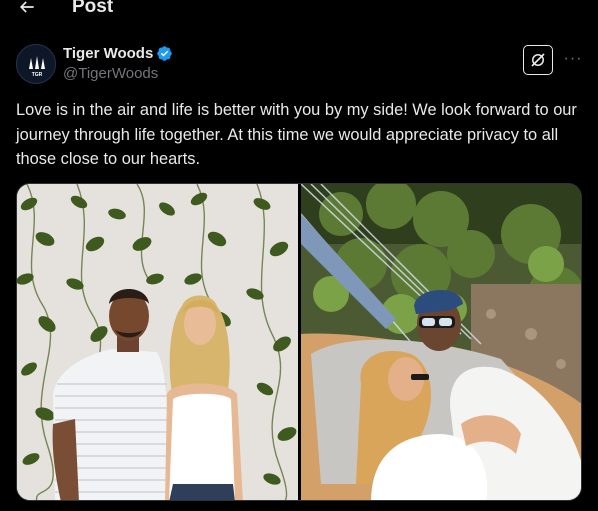 The width and height of the screenshot is (598, 511). I want to click on display-name: Tiger Woods, so click(108, 54).